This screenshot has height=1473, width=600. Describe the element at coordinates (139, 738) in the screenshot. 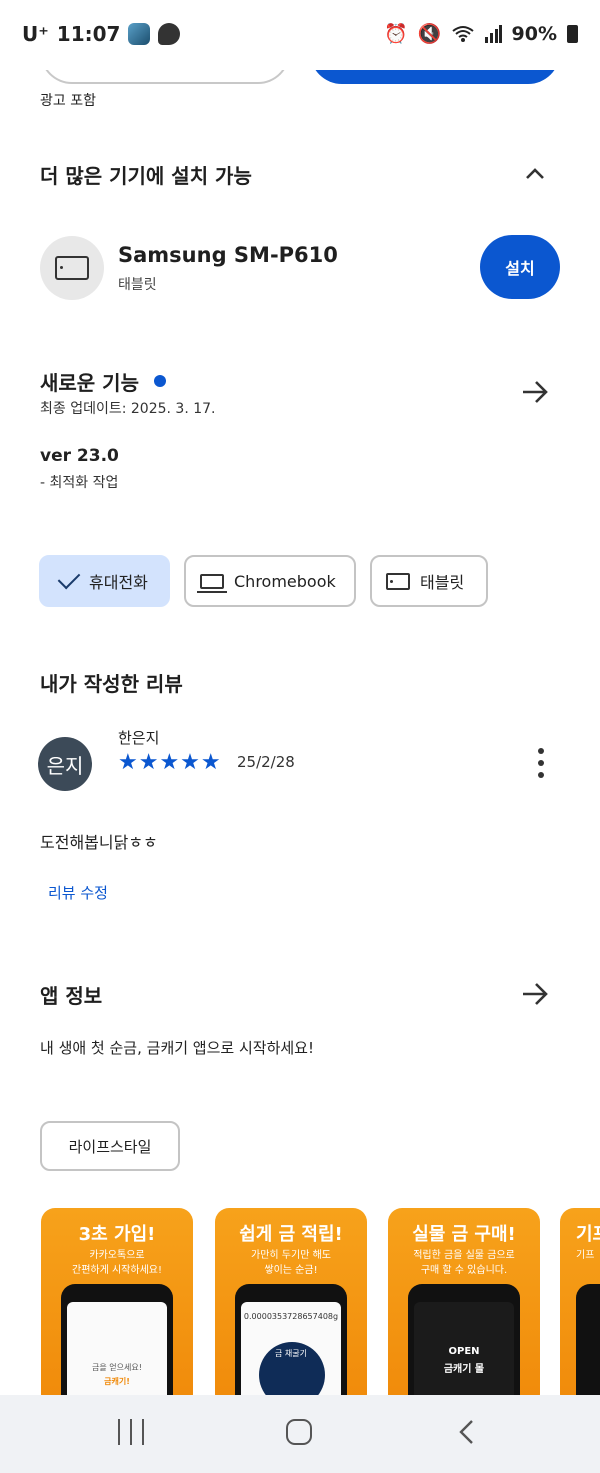

I see `reviewer-name: 한은지` at that location.